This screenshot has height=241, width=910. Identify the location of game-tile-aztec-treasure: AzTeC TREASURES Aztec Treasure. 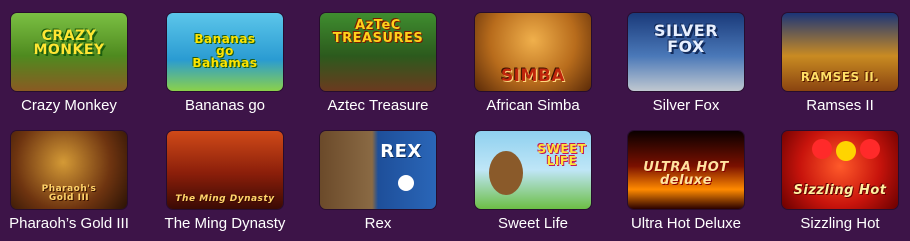
(378, 63).